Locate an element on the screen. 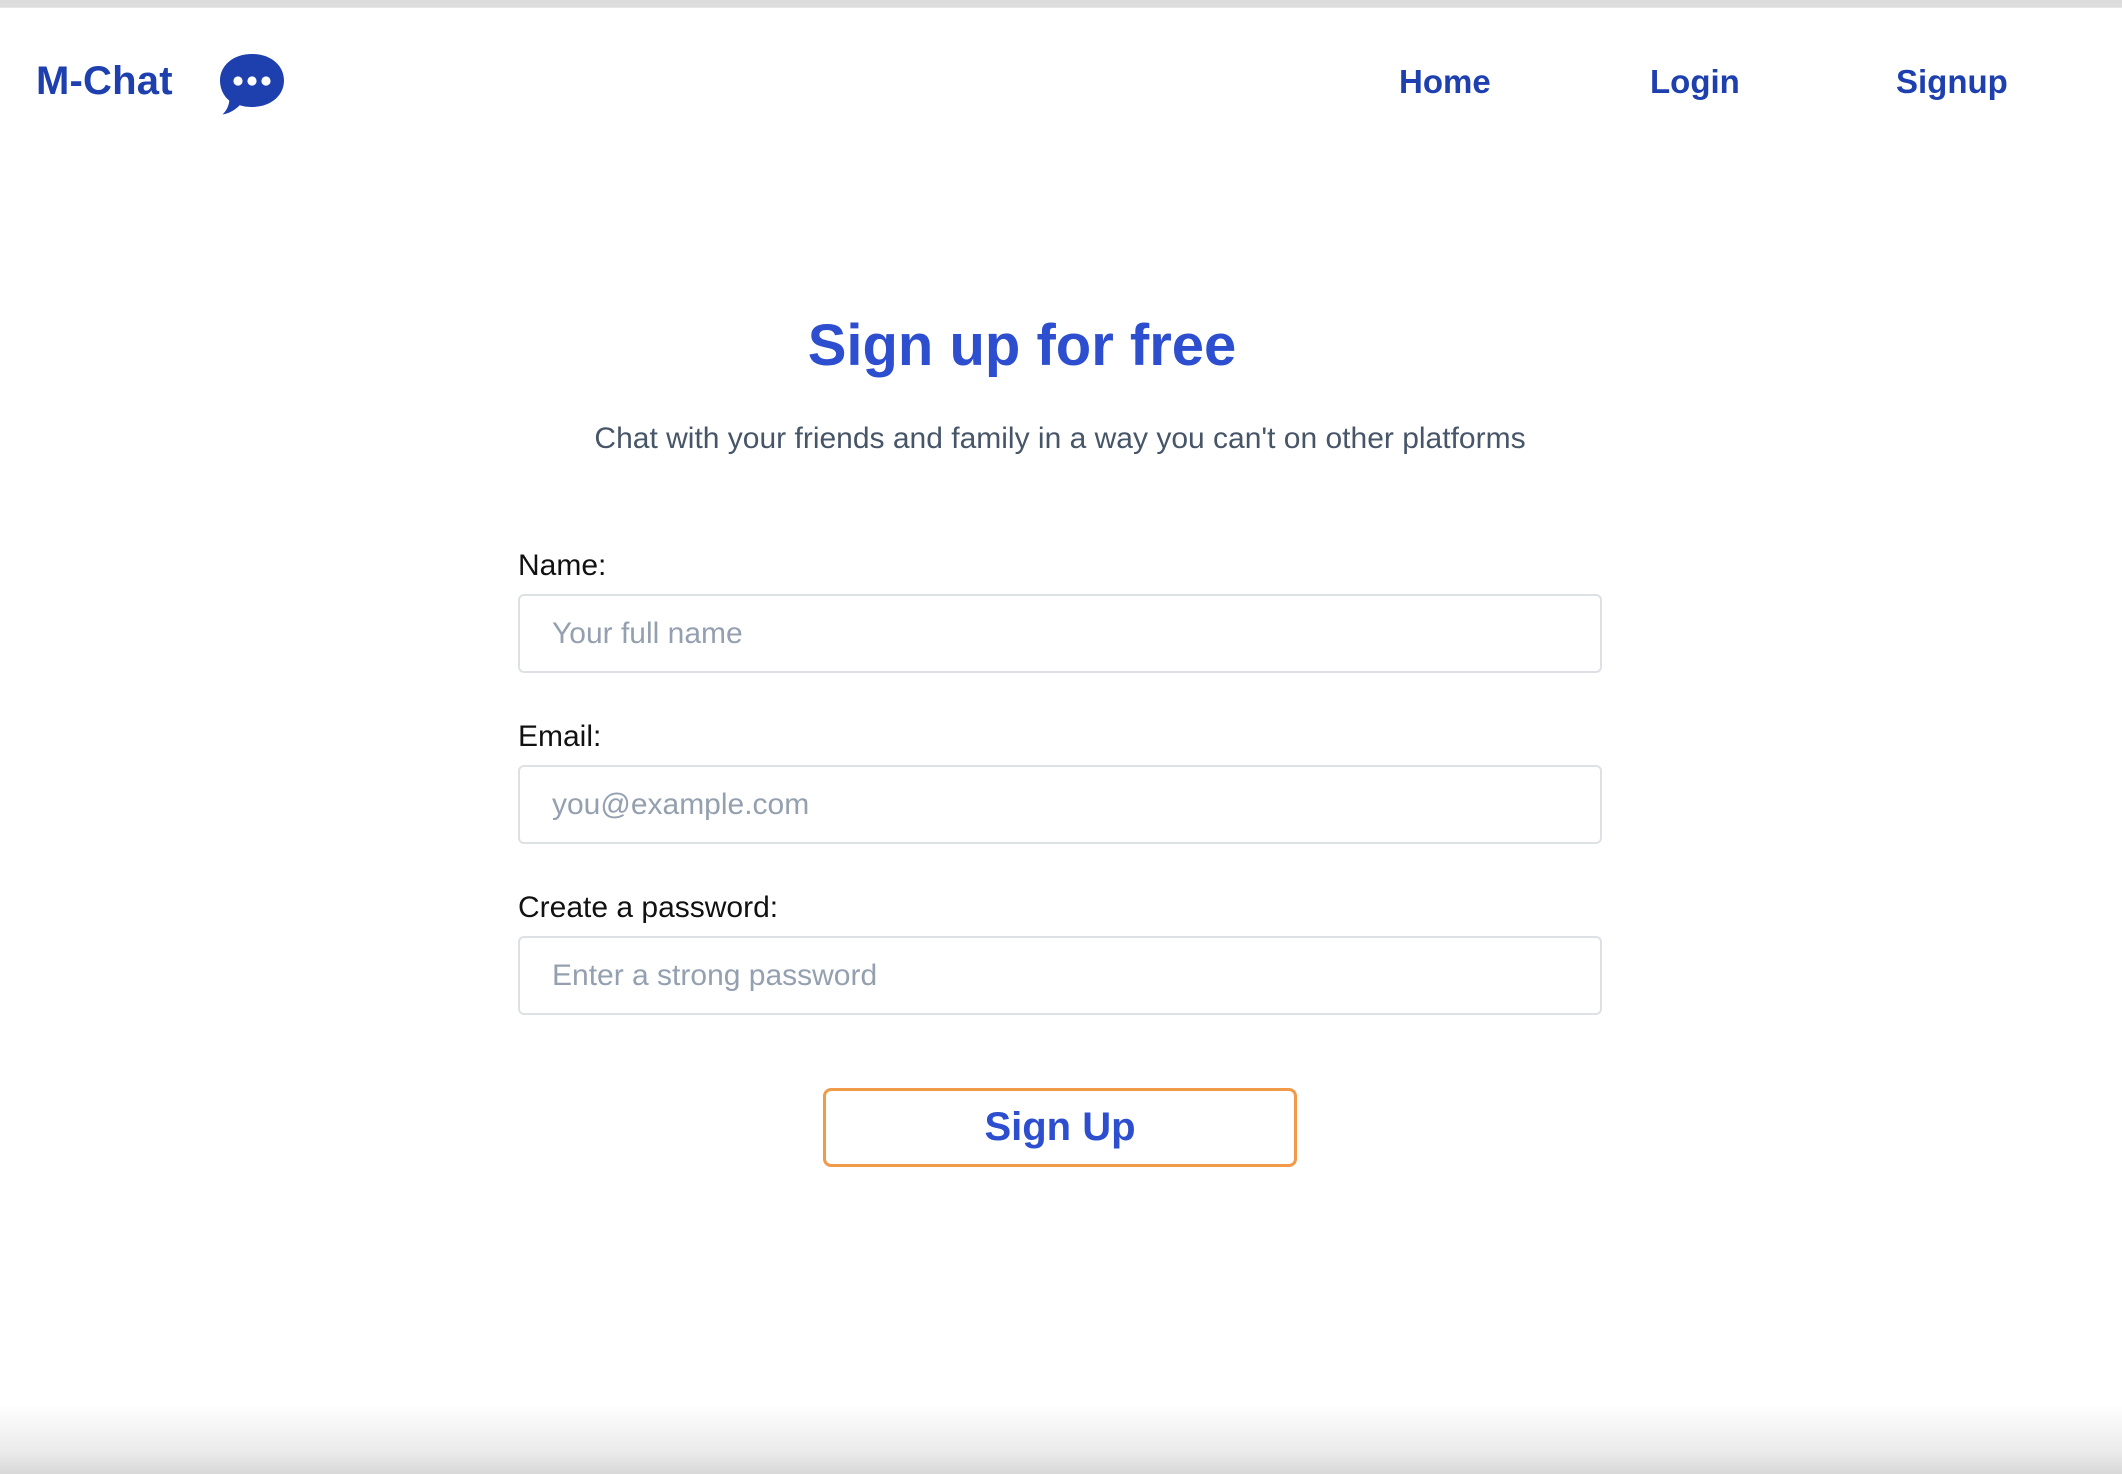 This screenshot has height=1474, width=2122. name-field-group: Name: is located at coordinates (1060, 610).